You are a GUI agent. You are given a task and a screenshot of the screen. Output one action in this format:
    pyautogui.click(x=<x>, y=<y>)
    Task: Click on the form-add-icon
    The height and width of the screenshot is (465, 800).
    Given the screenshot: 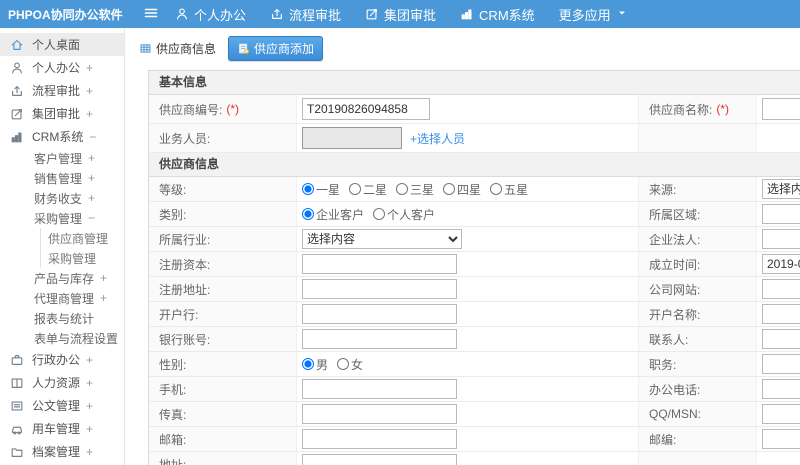 What is the action you would take?
    pyautogui.click(x=243, y=48)
    